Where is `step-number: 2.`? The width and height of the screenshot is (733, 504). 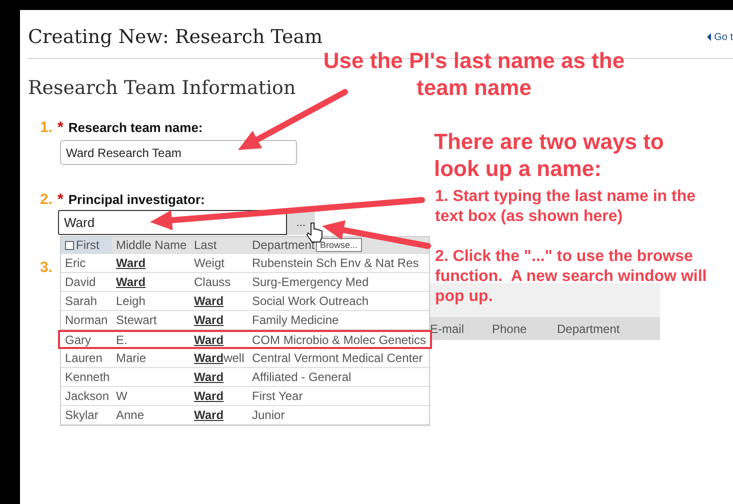 step-number: 2. is located at coordinates (46, 200).